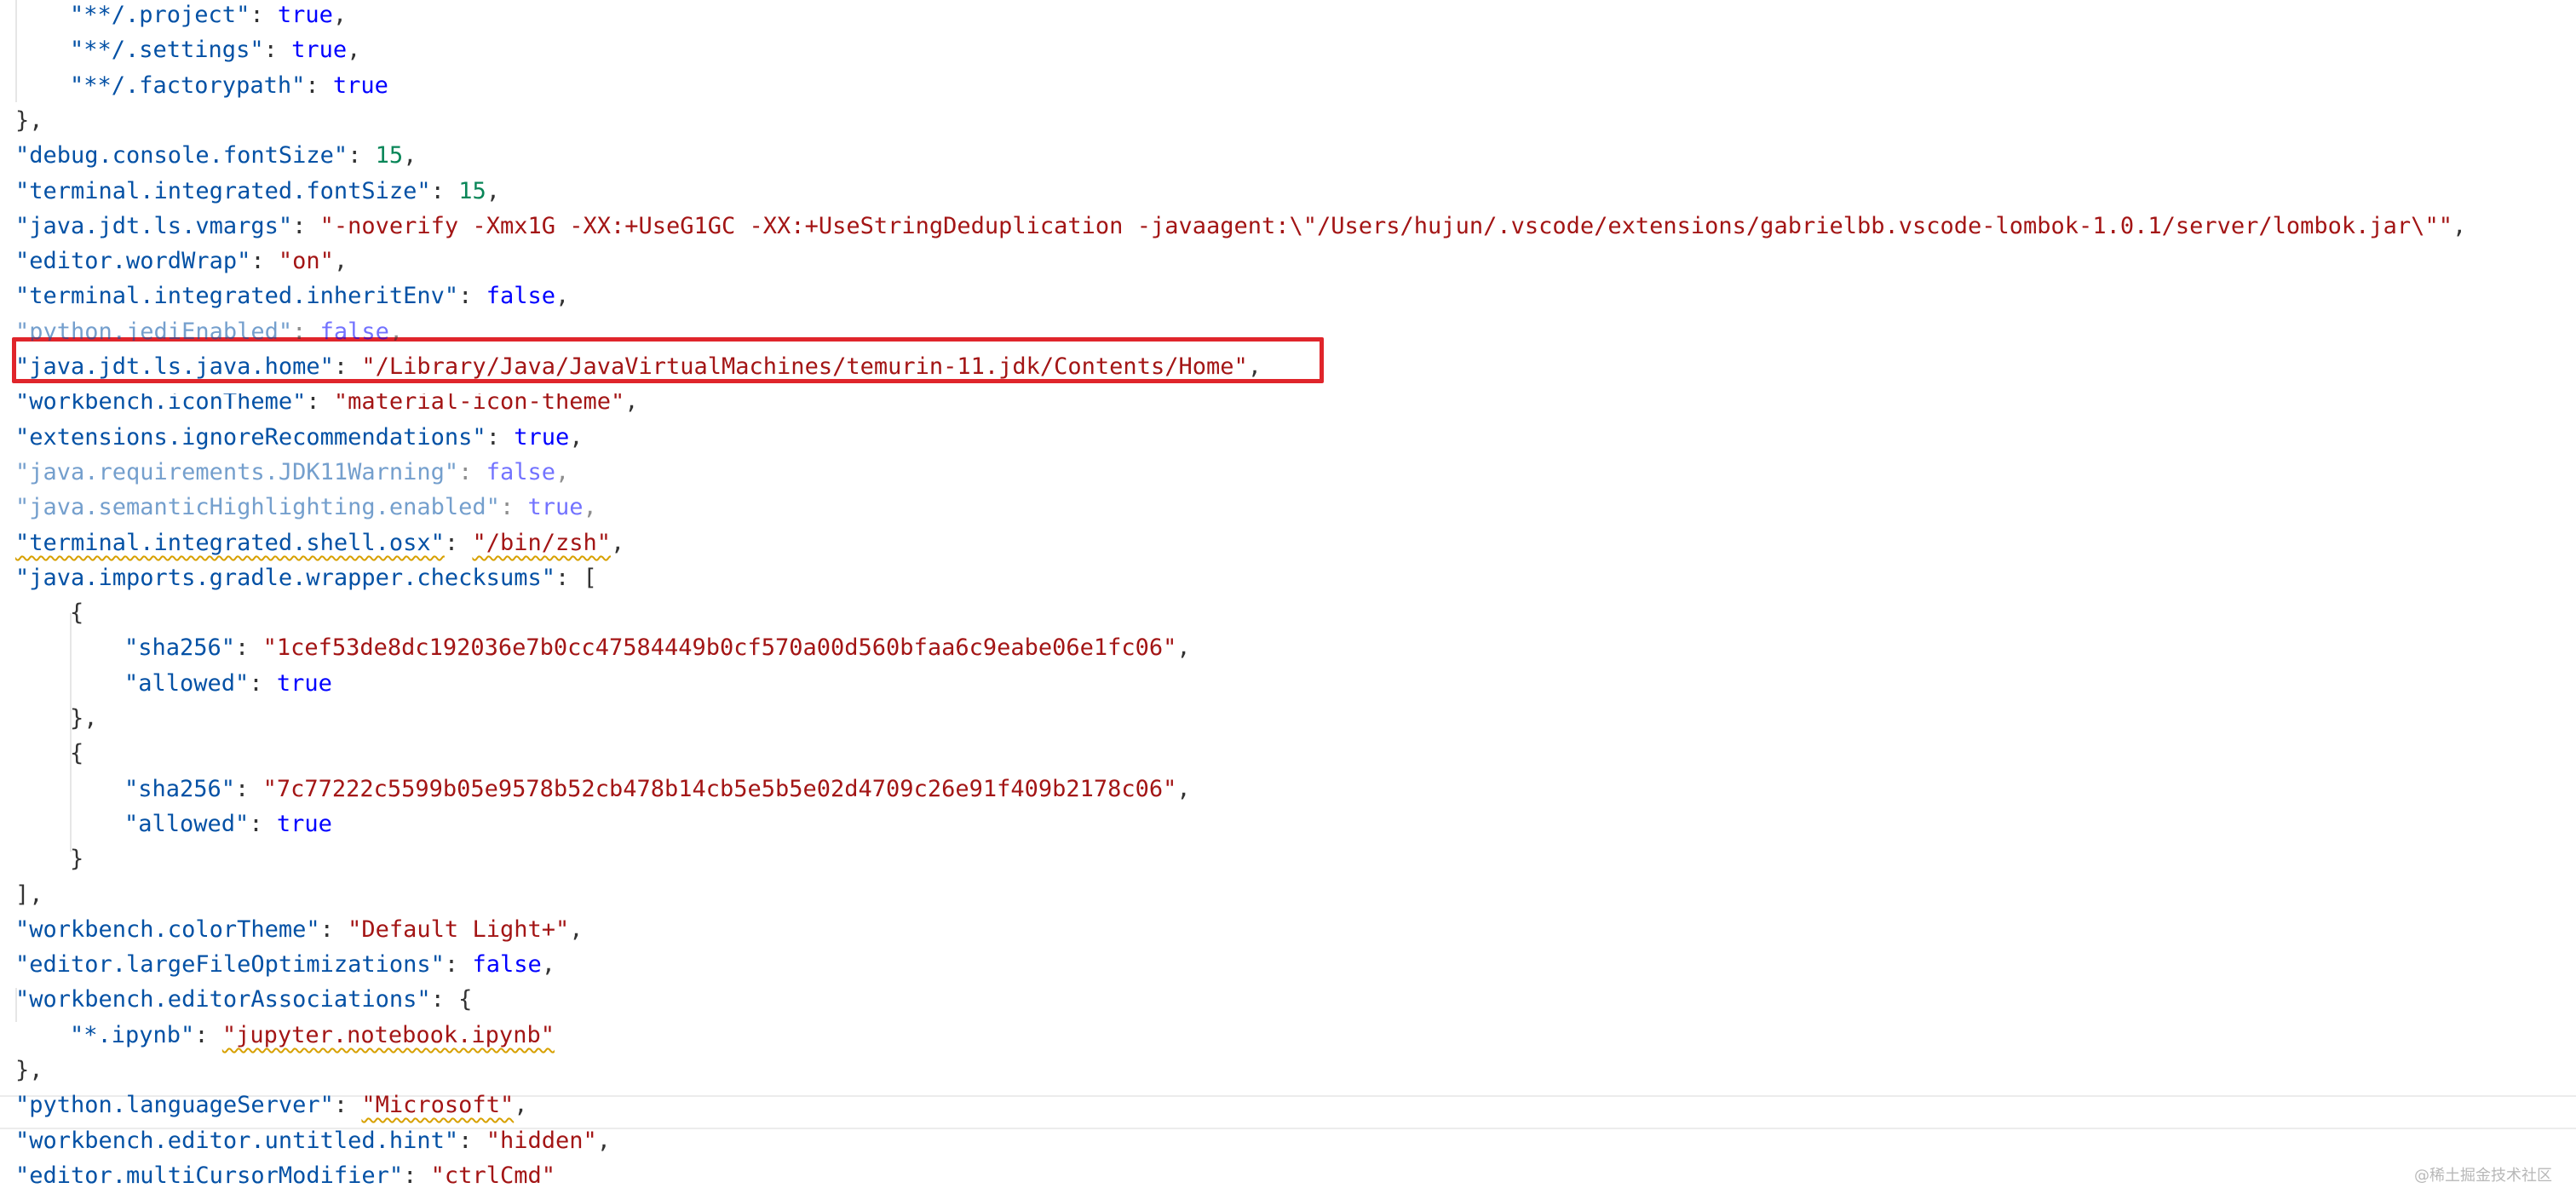 Image resolution: width=2576 pixels, height=1194 pixels. Describe the element at coordinates (237, 1141) in the screenshot. I see `json-key: "workbench.editor.untitled.hint"` at that location.